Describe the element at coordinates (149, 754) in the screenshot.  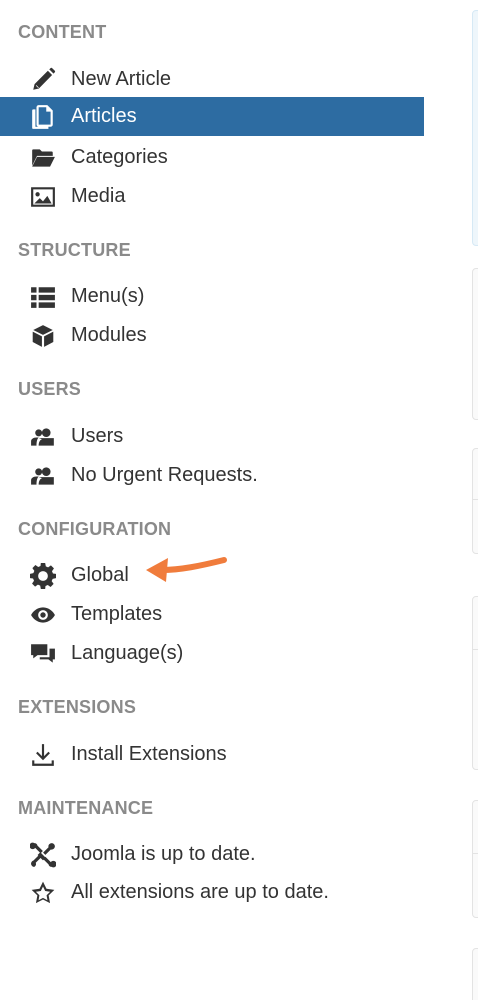
I see `sidebar-item-label: Install Extensions` at that location.